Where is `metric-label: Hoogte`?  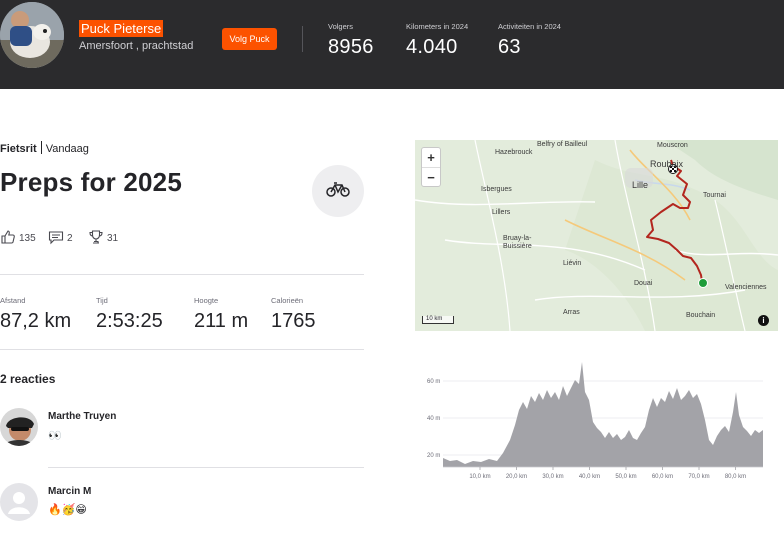
metric-label: Hoogte is located at coordinates (206, 300).